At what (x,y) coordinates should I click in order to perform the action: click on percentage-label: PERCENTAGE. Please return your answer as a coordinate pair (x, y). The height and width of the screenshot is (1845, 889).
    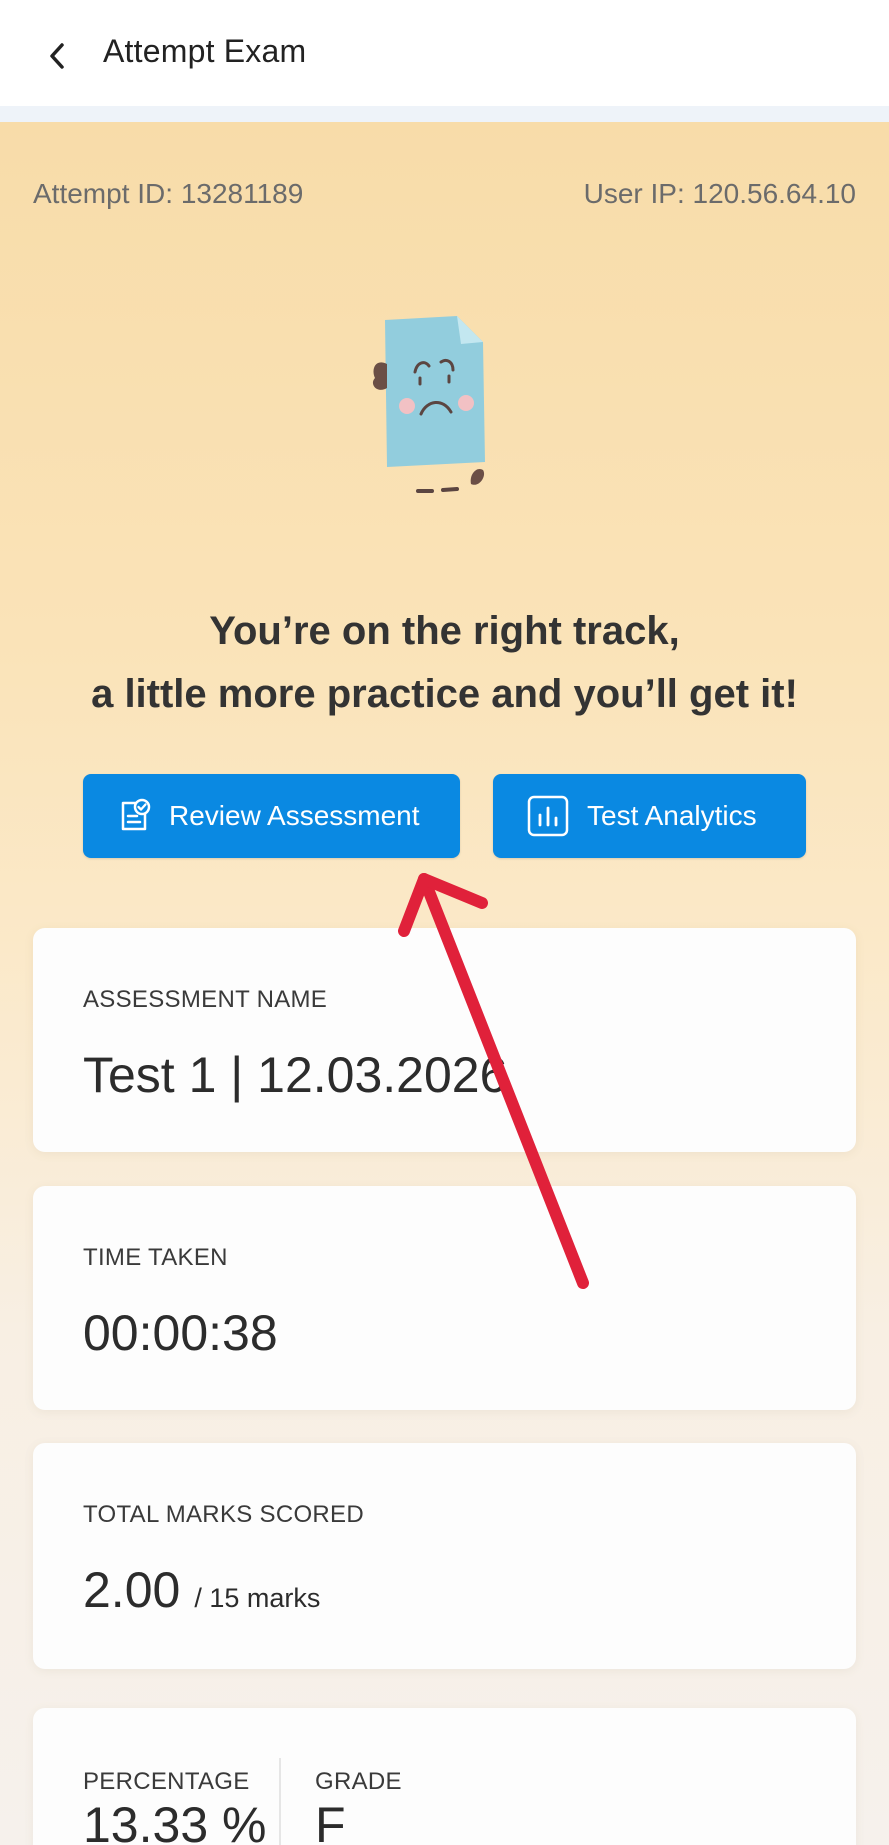
    Looking at the image, I should click on (166, 1781).